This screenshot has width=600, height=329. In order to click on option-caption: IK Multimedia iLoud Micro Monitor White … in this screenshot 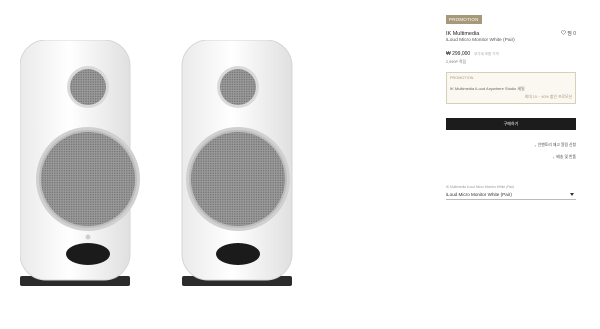, I will do `click(480, 187)`.